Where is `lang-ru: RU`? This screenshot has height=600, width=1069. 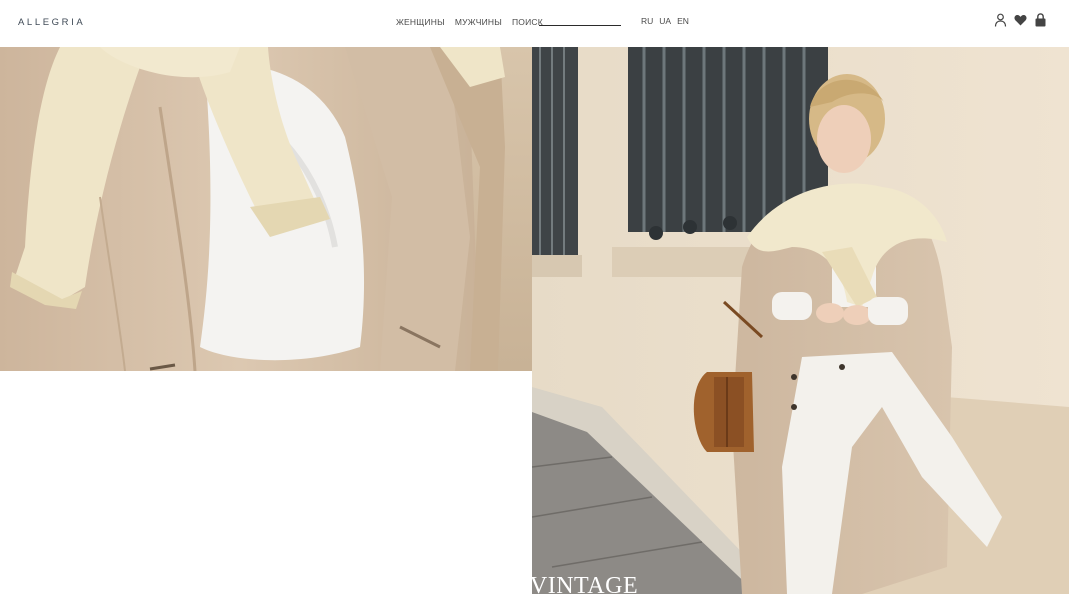 lang-ru: RU is located at coordinates (647, 21).